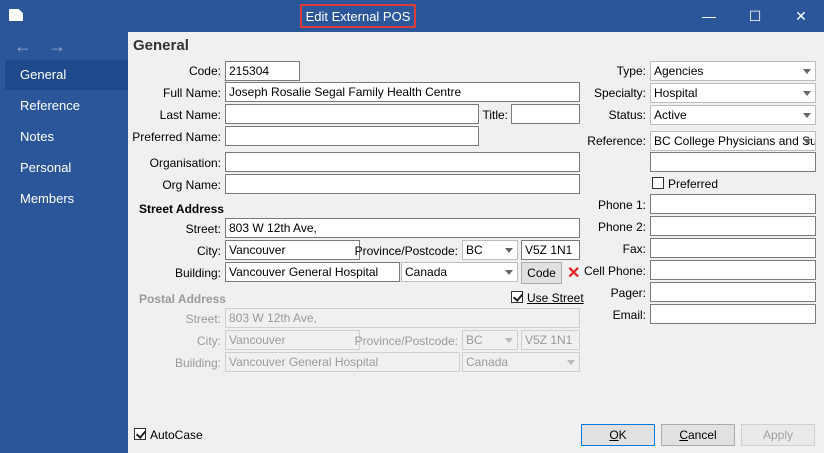 The height and width of the screenshot is (453, 824). I want to click on ok-mnemonic: O, so click(614, 435).